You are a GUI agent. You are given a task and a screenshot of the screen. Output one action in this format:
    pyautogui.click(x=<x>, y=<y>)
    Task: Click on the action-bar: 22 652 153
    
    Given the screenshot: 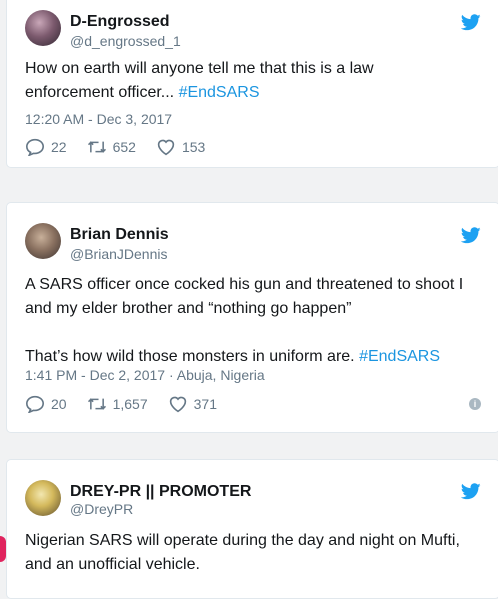 What is the action you would take?
    pyautogui.click(x=125, y=147)
    